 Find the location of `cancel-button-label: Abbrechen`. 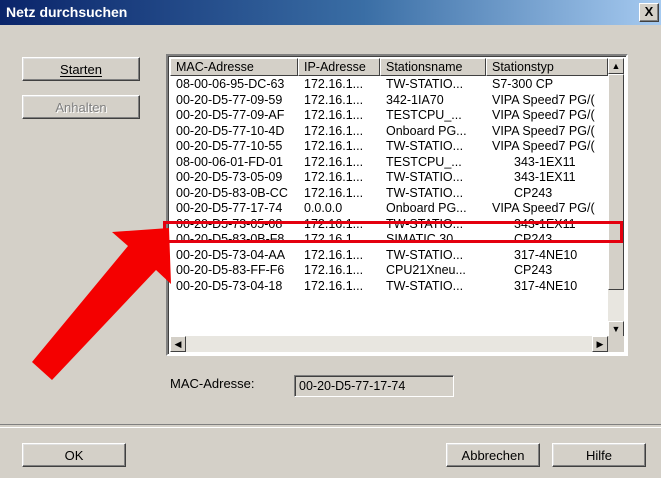

cancel-button-label: Abbrechen is located at coordinates (493, 455).